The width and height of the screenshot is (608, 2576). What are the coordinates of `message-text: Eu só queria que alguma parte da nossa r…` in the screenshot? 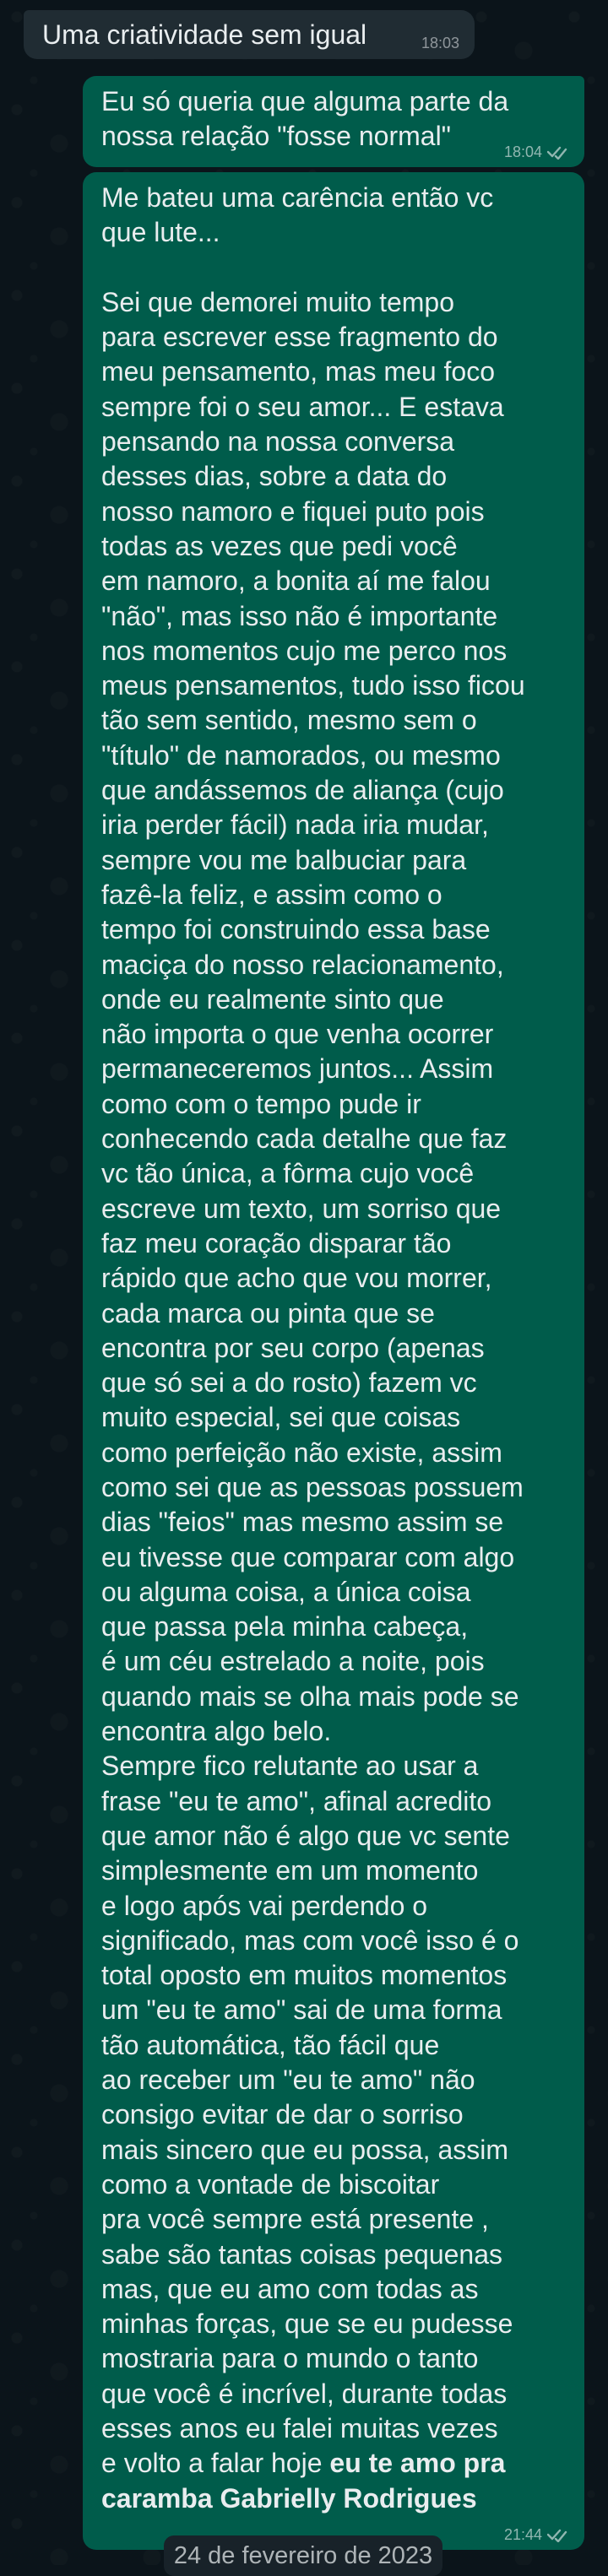 It's located at (305, 119).